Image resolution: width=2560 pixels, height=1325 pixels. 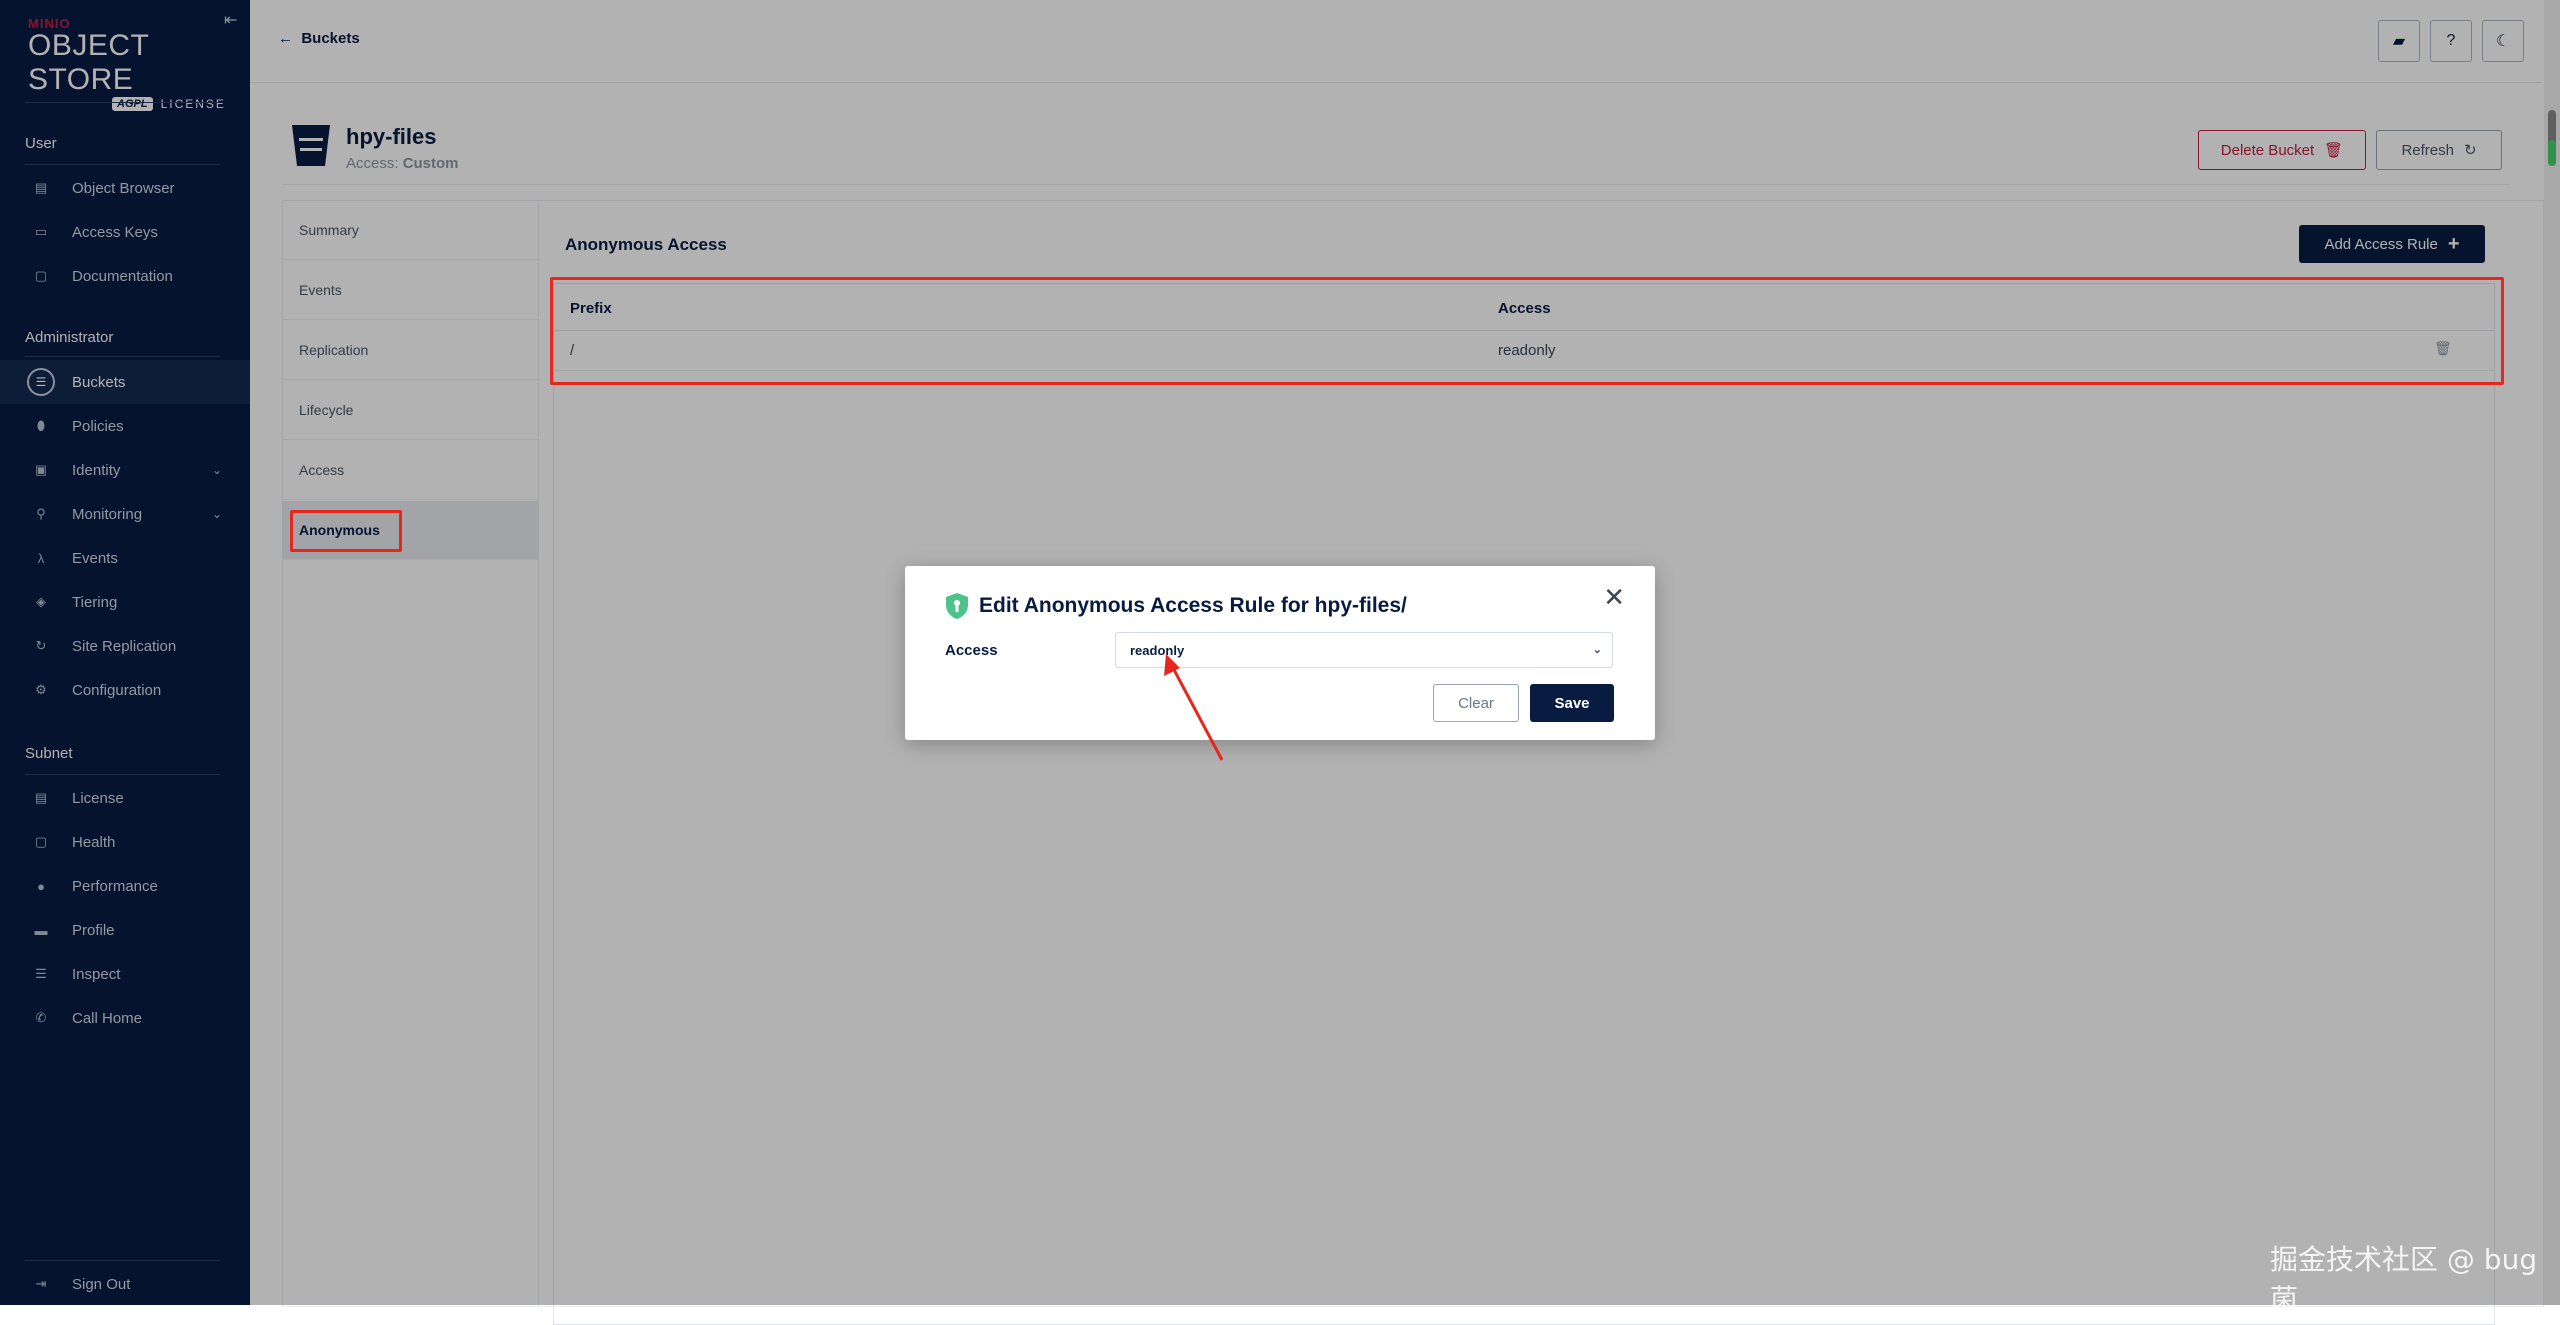 I want to click on annotation-arrow, so click(x=1194, y=707).